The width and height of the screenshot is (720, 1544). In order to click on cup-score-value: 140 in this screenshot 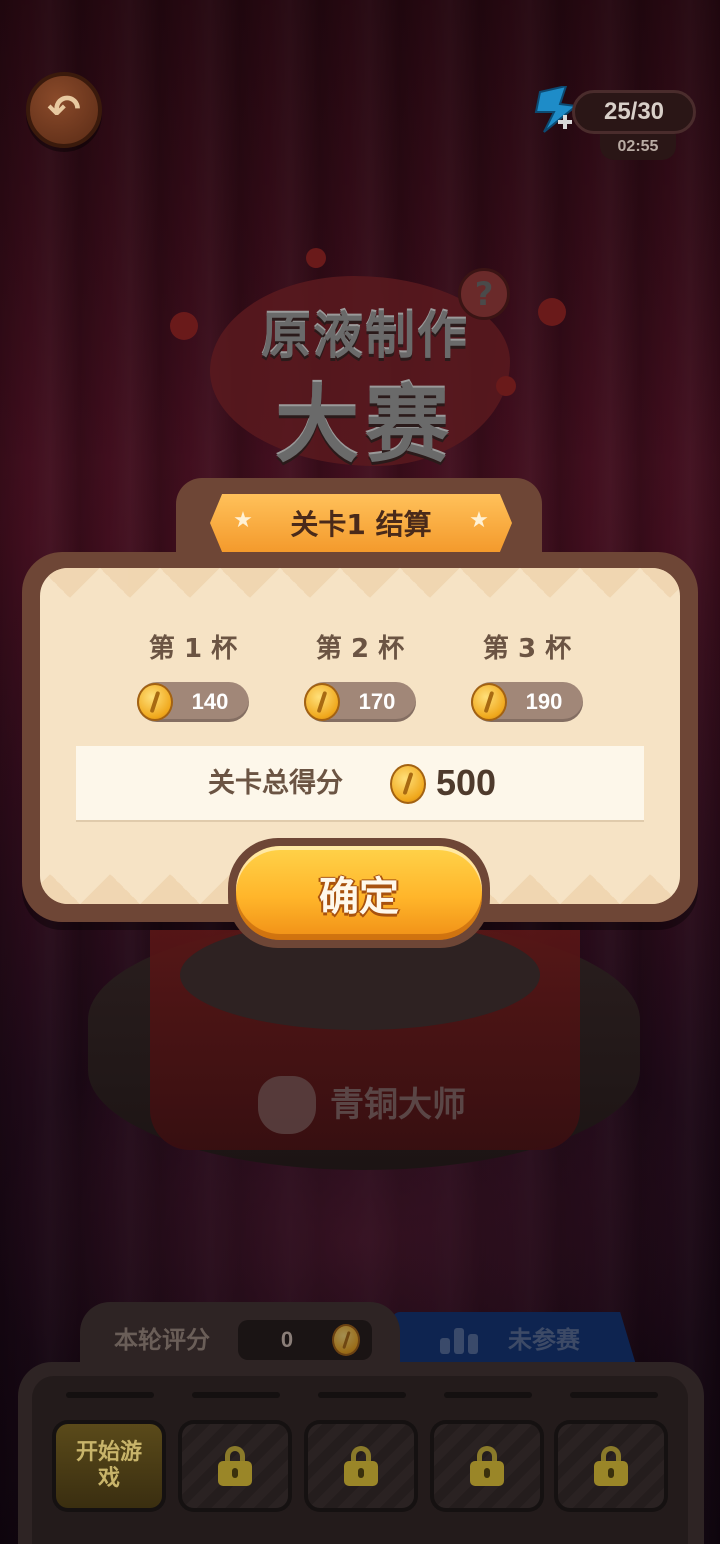, I will do `click(210, 701)`.